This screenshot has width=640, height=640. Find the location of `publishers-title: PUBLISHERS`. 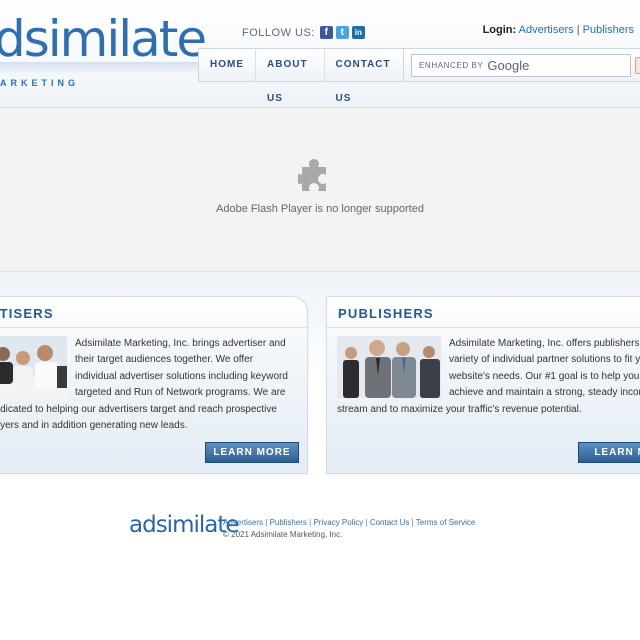

publishers-title: PUBLISHERS is located at coordinates (386, 313).